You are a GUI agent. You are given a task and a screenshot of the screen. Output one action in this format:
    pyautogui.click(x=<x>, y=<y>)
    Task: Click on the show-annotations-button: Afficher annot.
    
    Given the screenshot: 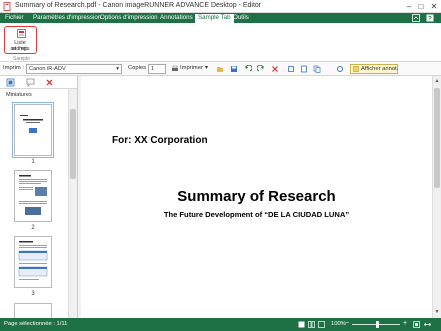 What is the action you would take?
    pyautogui.click(x=374, y=69)
    